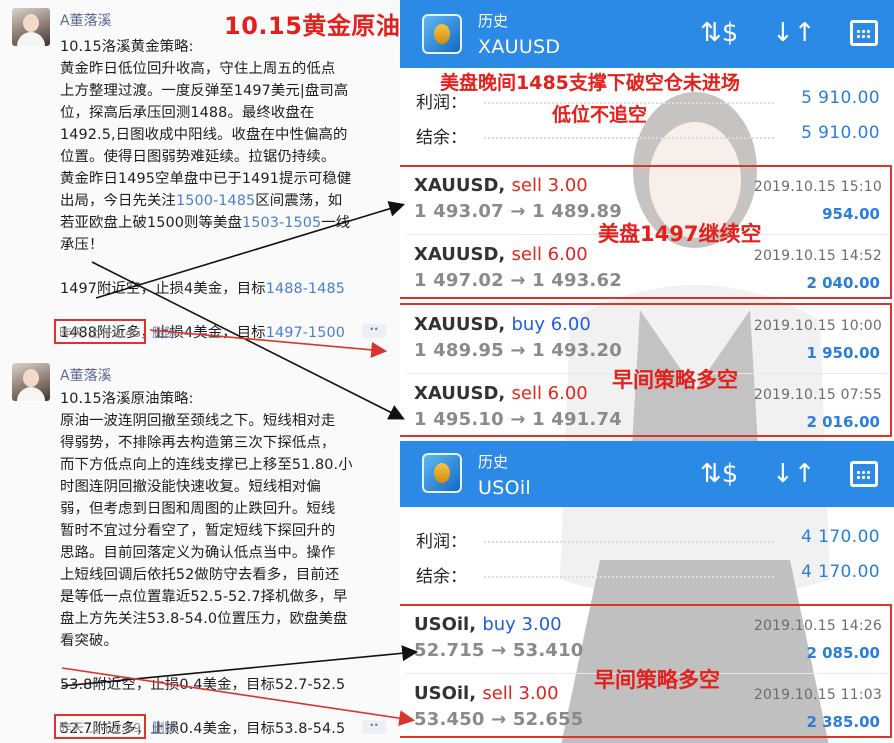 Image resolution: width=894 pixels, height=743 pixels. What do you see at coordinates (204, 597) in the screenshot?
I see `post-text: 是等低一点位置靠近52.5-52.7择机做多，早` at bounding box center [204, 597].